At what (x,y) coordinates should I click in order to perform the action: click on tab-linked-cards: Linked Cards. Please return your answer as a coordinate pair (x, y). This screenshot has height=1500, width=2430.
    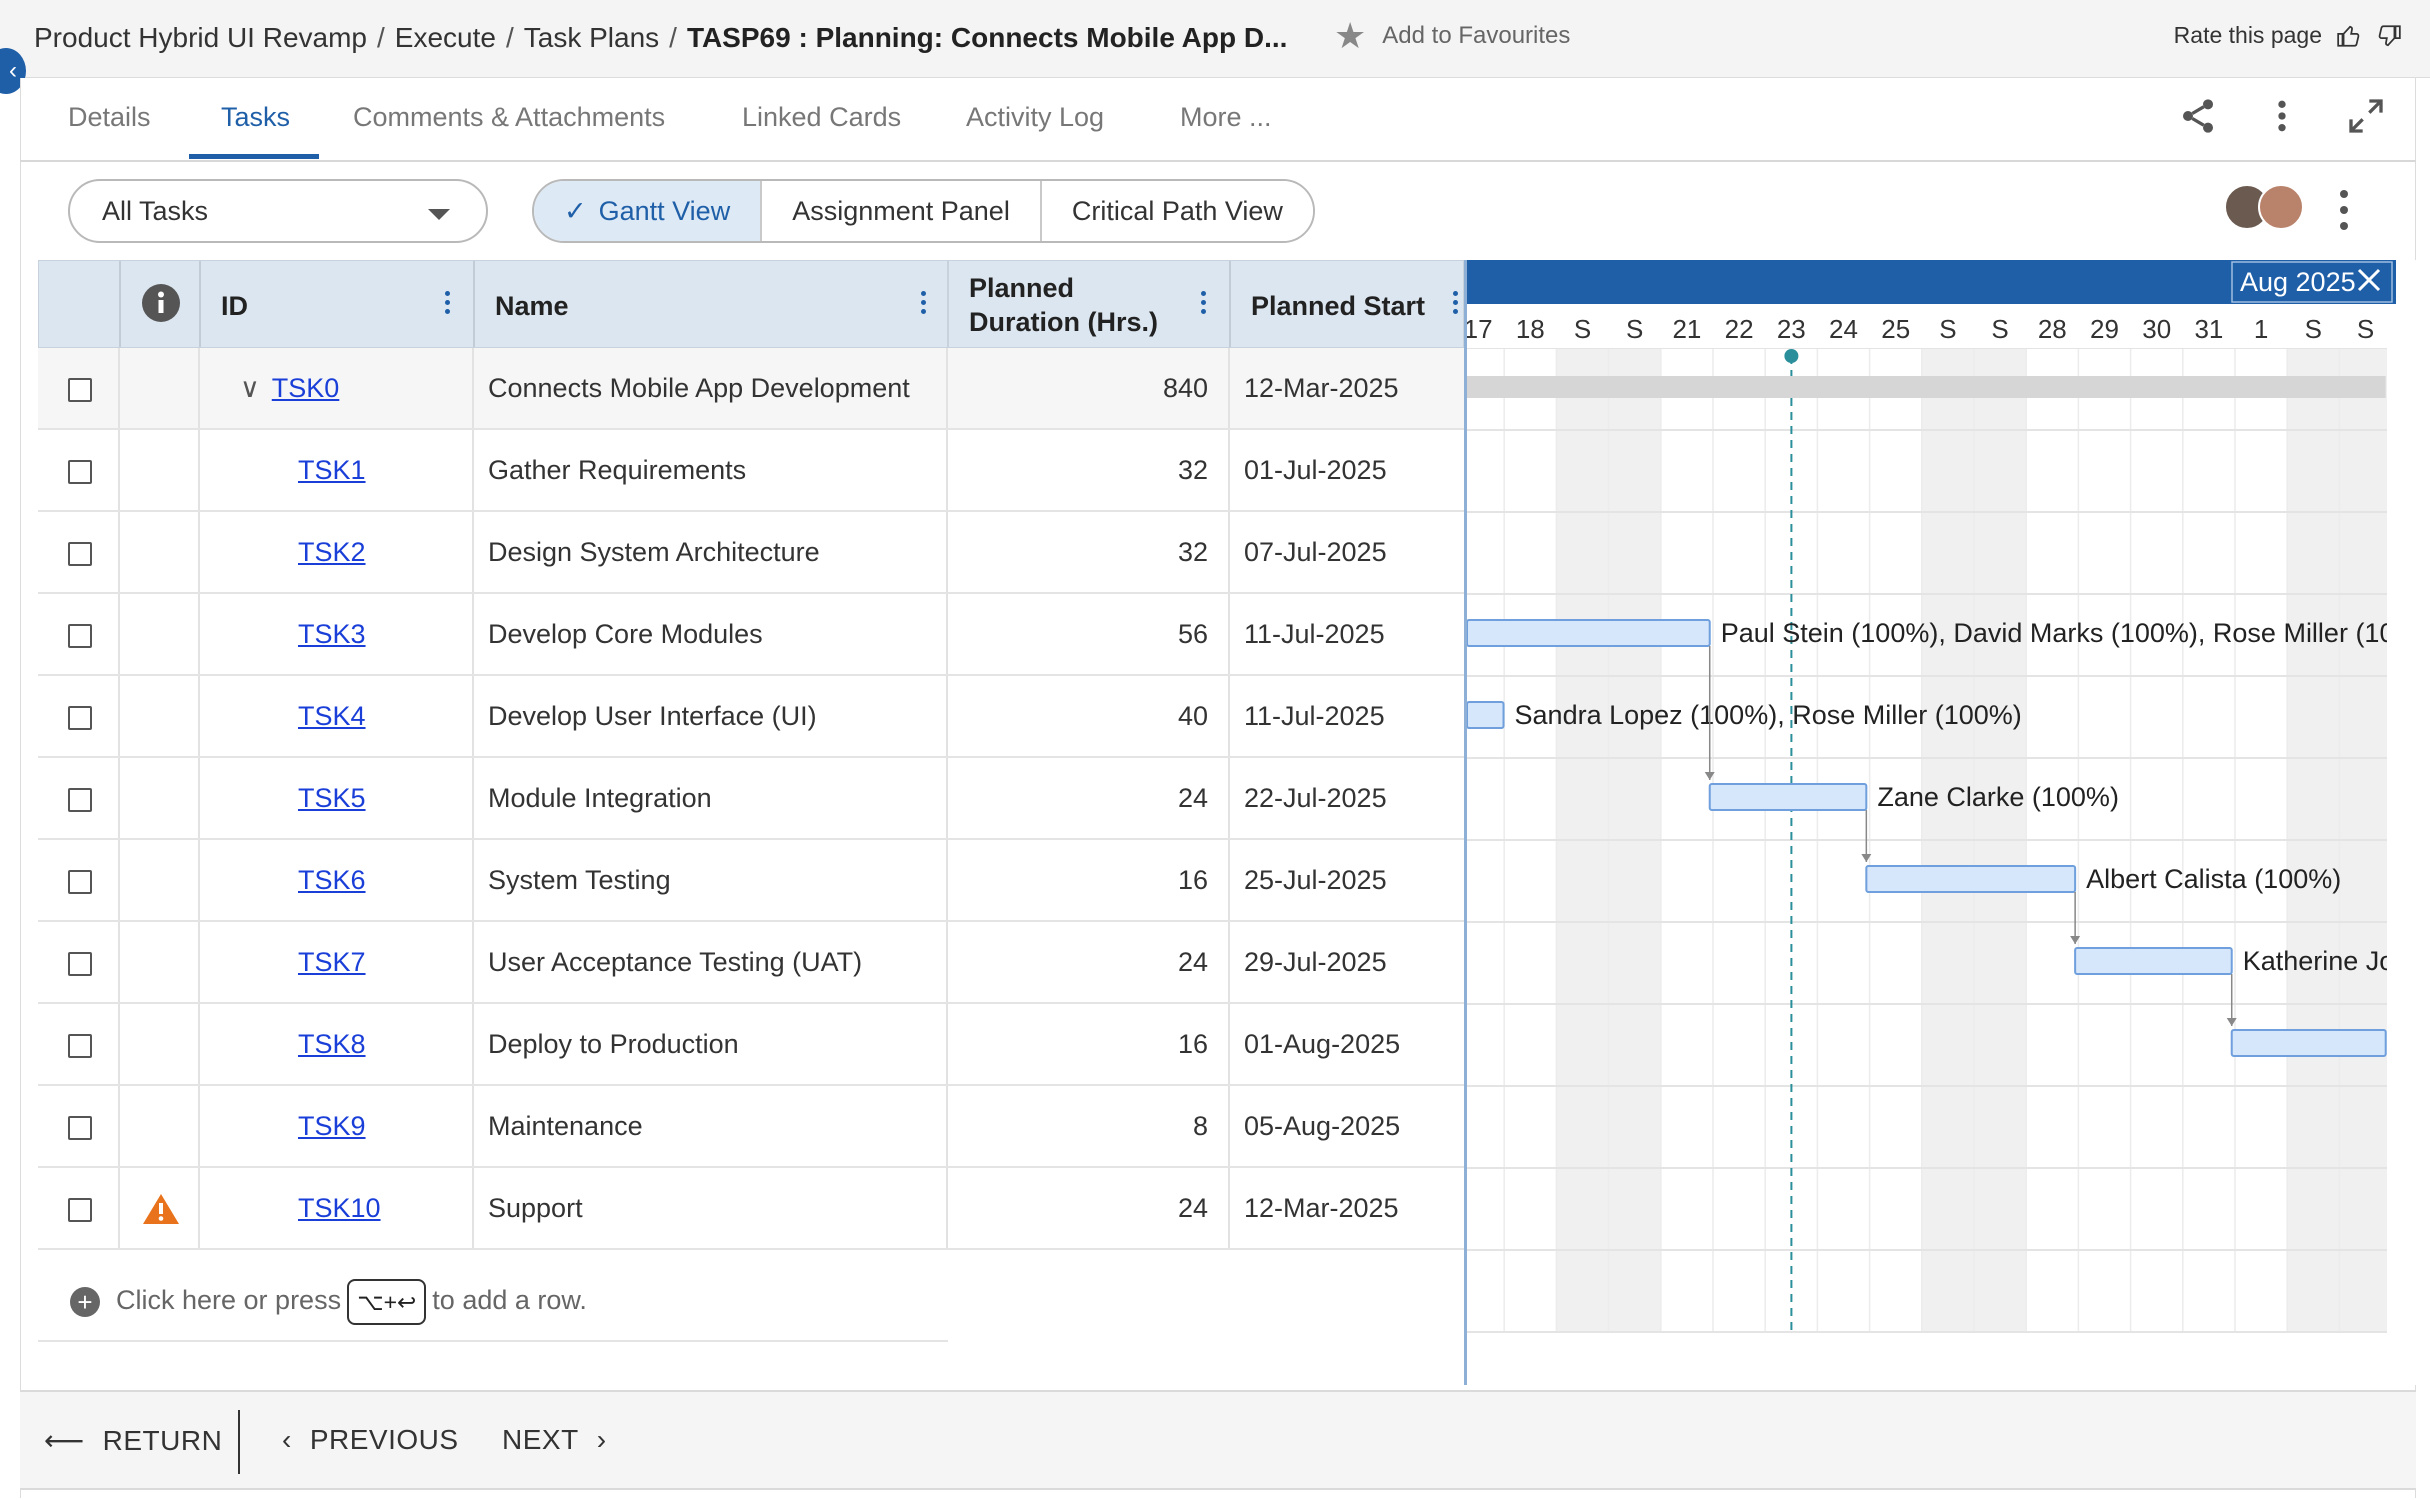
    Looking at the image, I should click on (821, 132).